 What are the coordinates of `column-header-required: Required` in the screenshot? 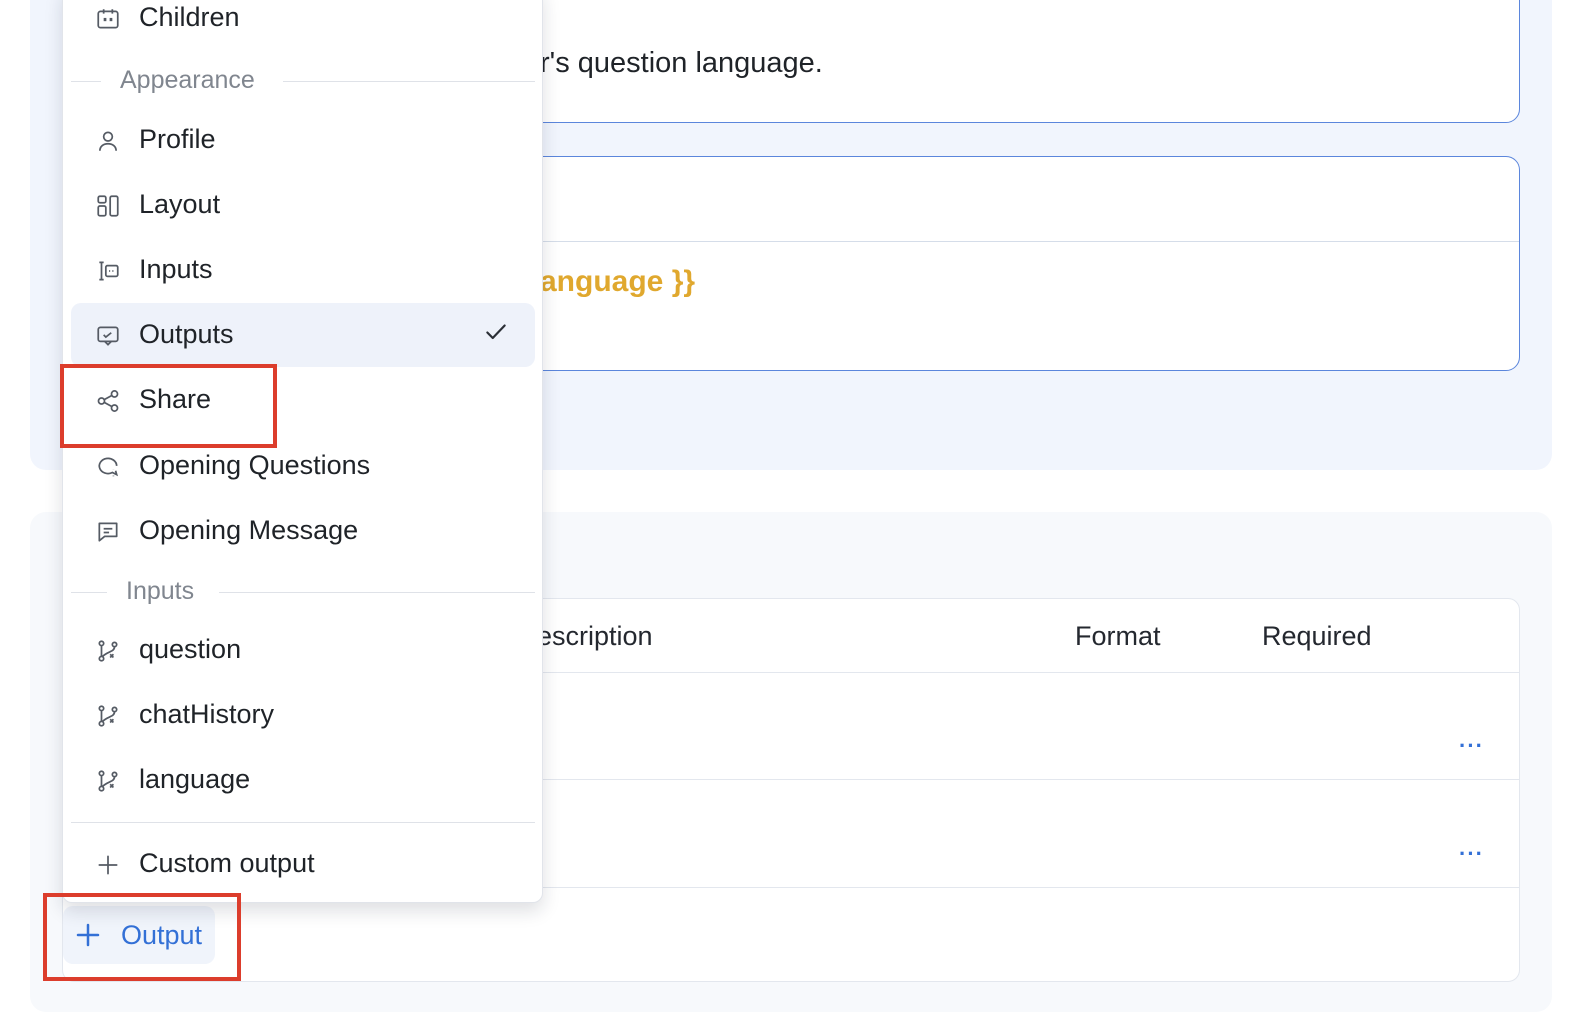 It's located at (1317, 636).